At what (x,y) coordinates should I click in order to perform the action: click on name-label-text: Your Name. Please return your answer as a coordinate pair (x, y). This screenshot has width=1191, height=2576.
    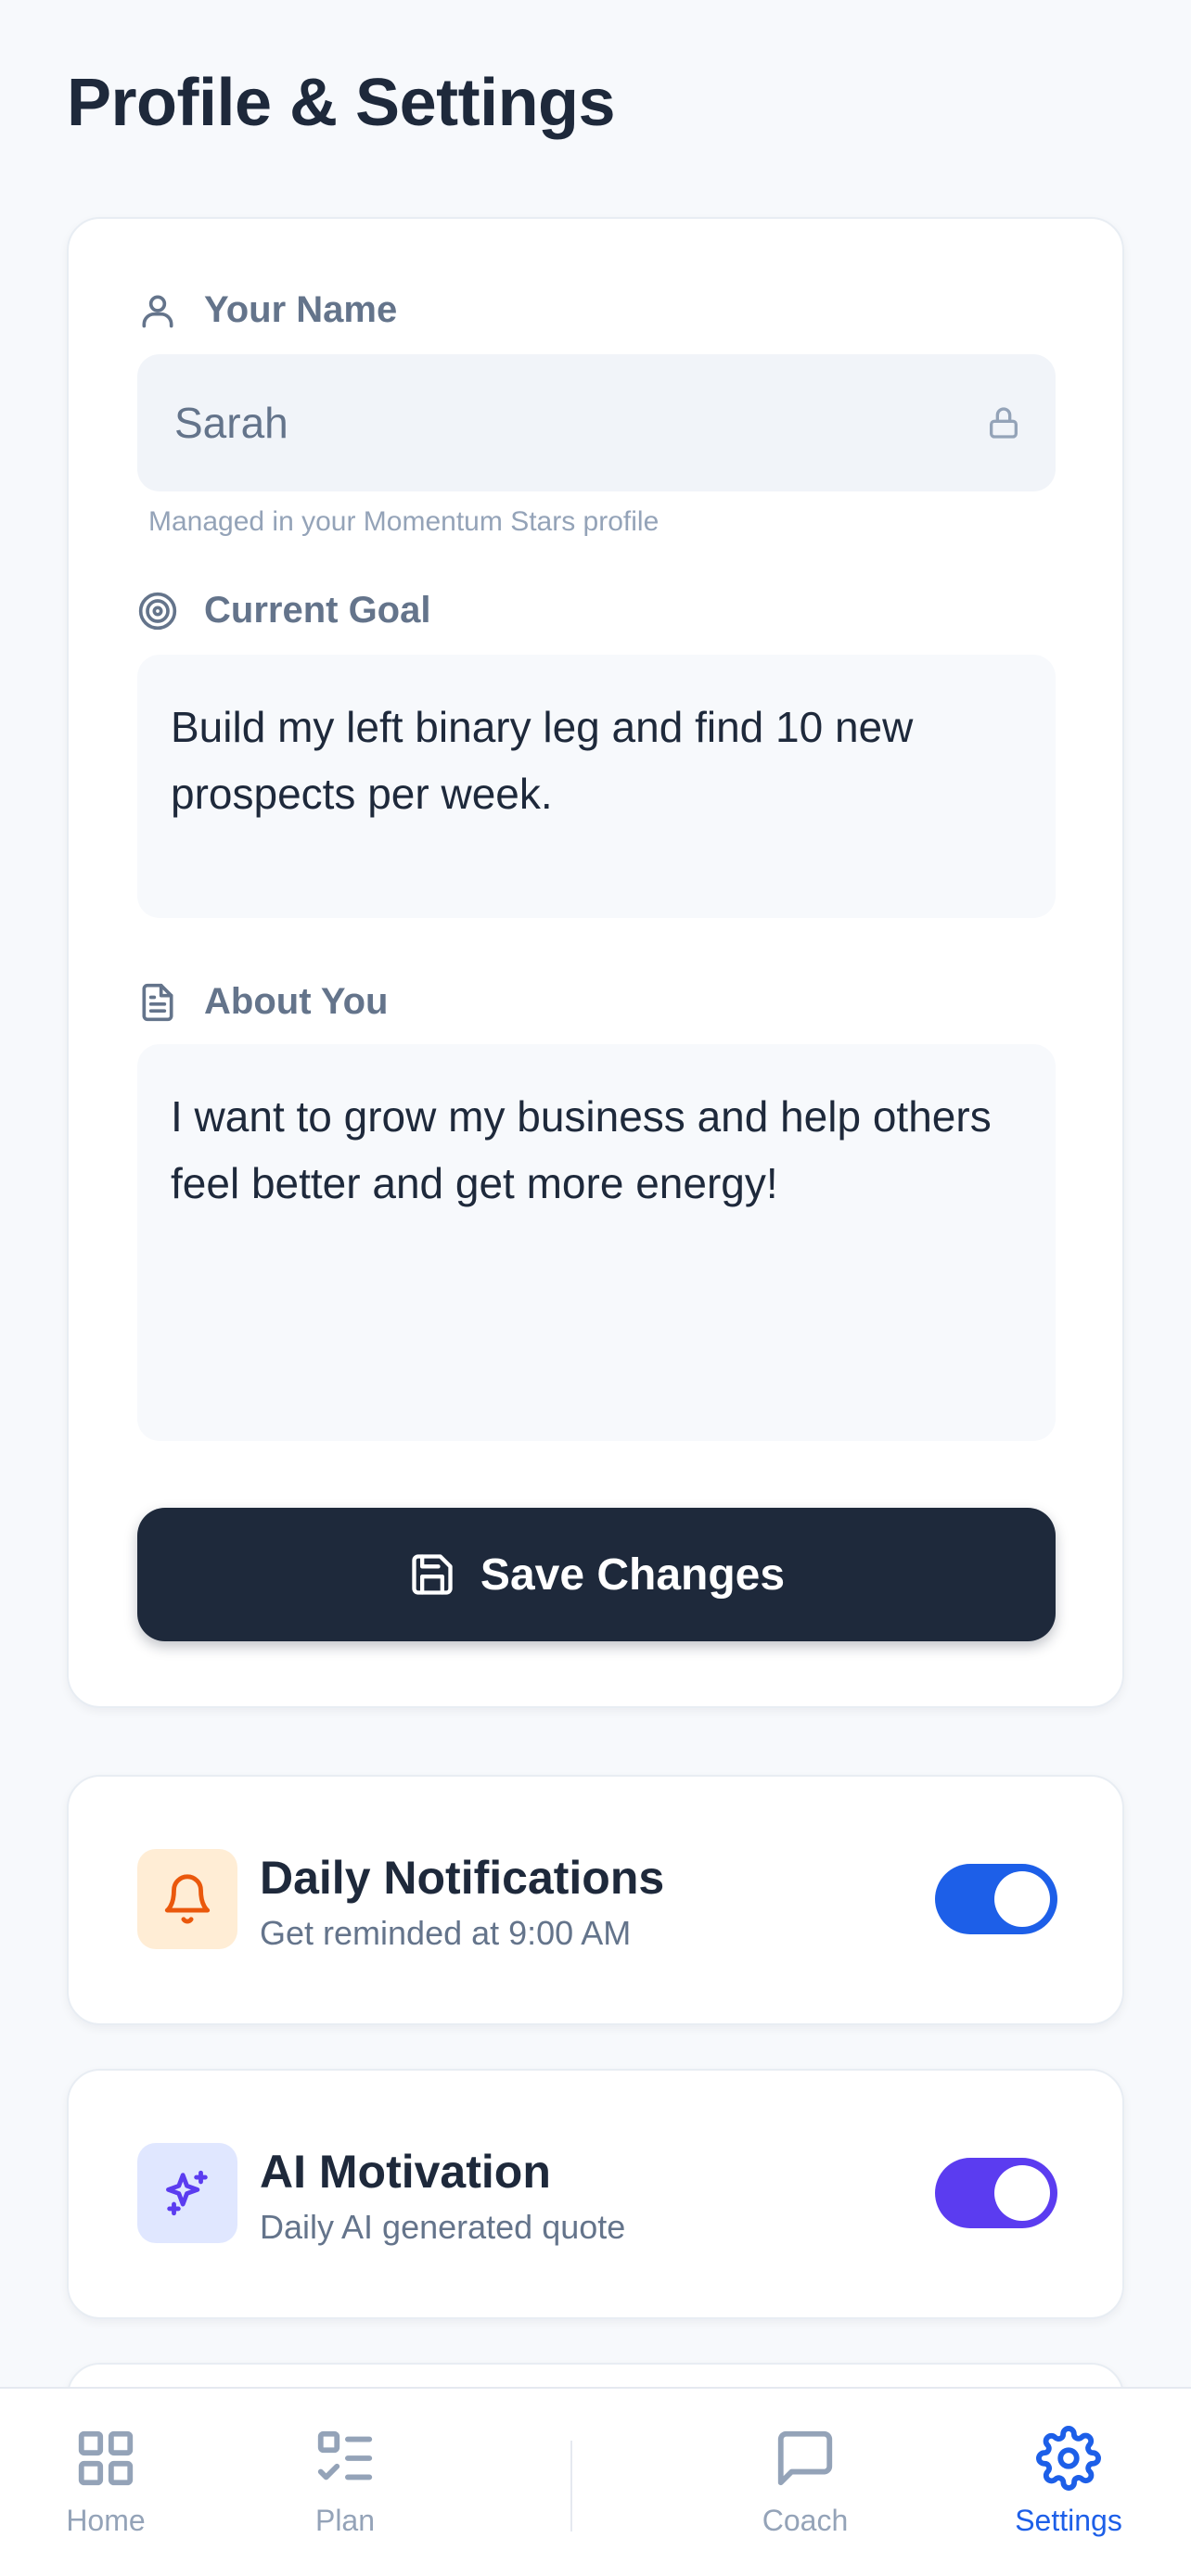
    Looking at the image, I should click on (301, 309).